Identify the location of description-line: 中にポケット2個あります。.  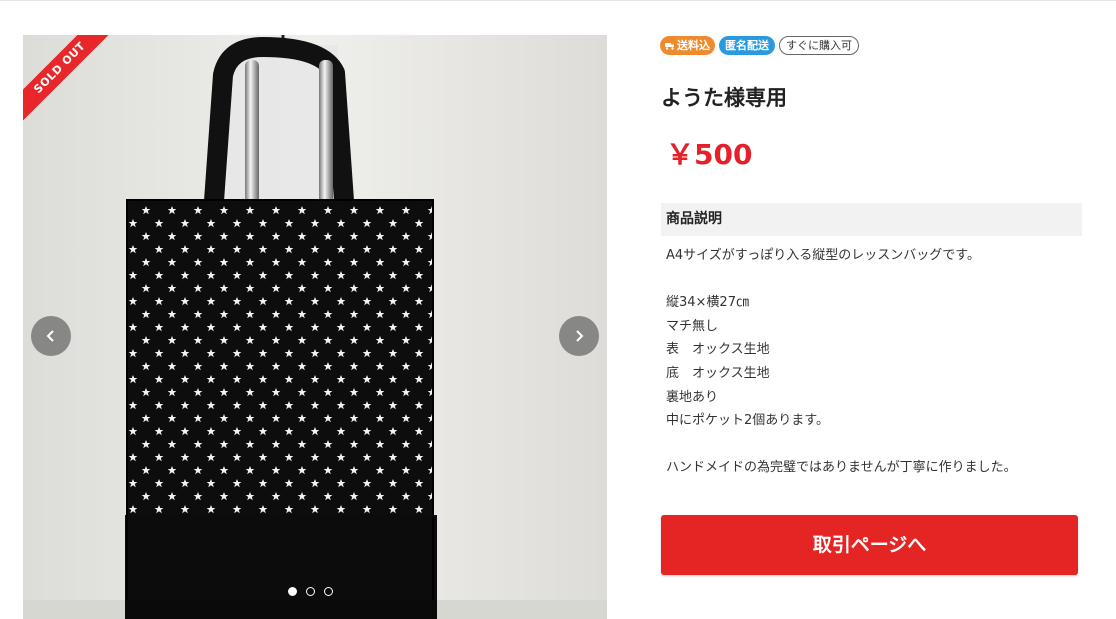
(747, 421).